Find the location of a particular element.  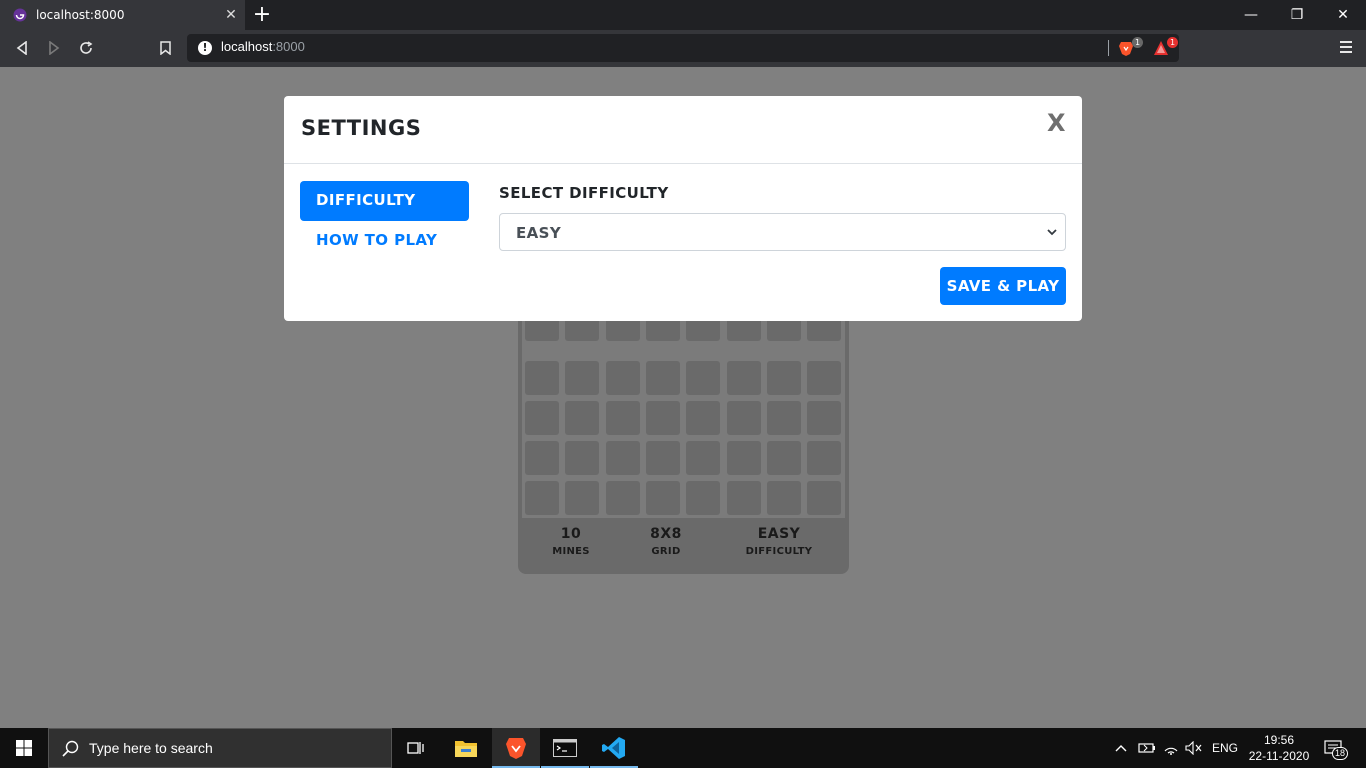

address-bar: ! localhost:8000 1 1 is located at coordinates (683, 48).